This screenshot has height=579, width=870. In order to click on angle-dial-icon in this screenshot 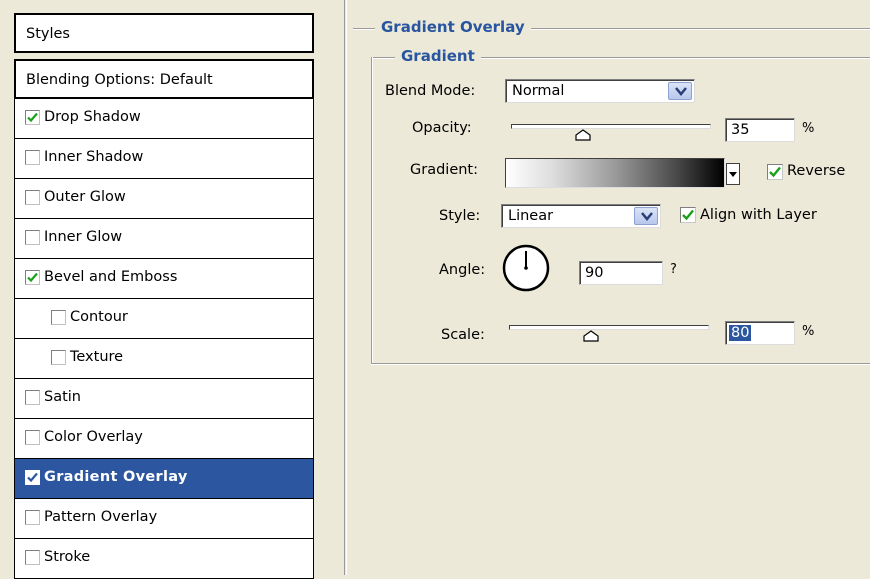, I will do `click(526, 268)`.